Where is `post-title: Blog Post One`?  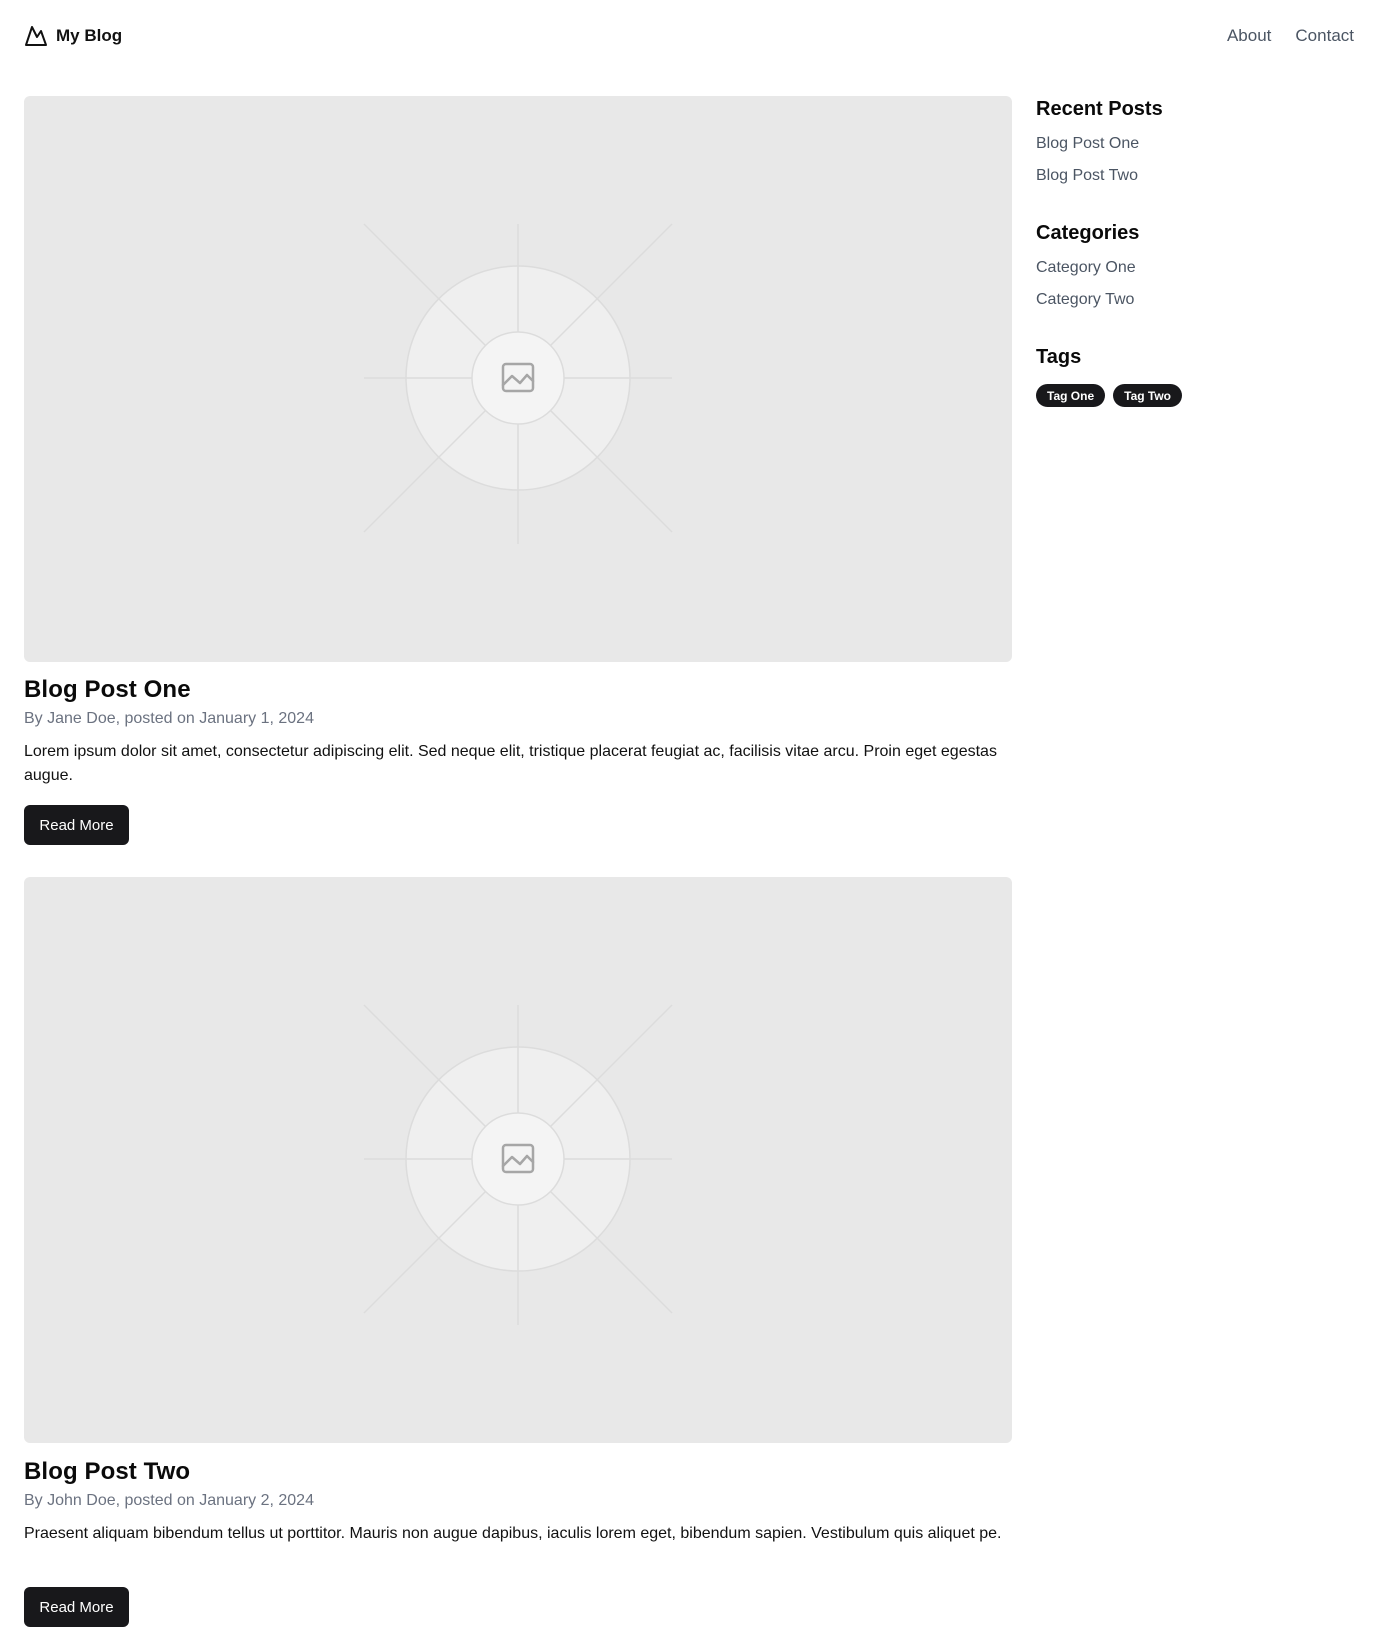
post-title: Blog Post One is located at coordinates (107, 690).